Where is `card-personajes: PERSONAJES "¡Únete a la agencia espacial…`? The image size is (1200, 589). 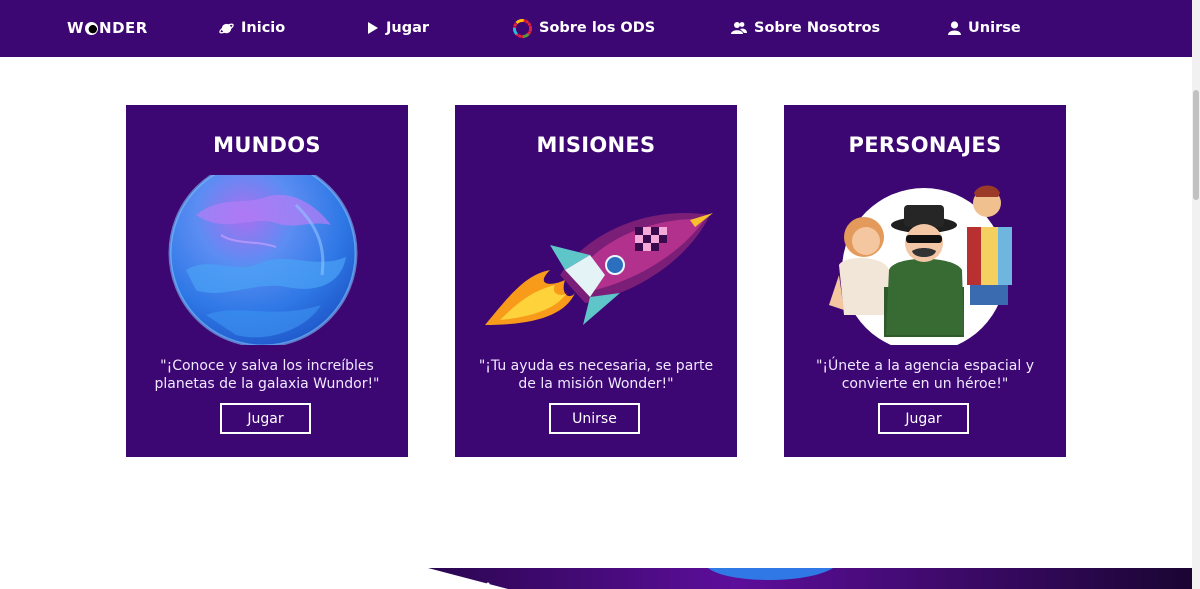
card-personajes: PERSONAJES "¡Únete a la agencia espacial… is located at coordinates (925, 281).